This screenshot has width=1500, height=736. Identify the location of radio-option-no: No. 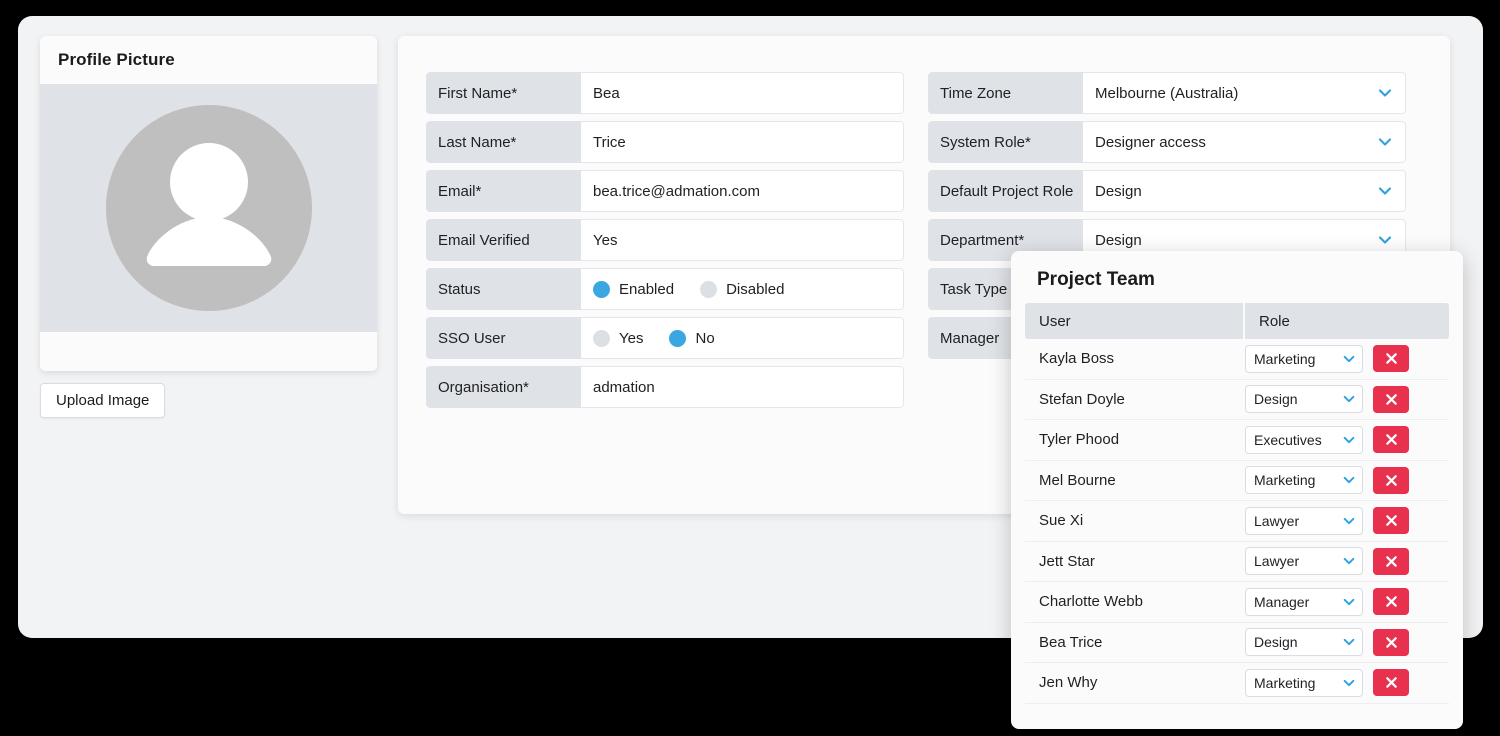
(692, 338).